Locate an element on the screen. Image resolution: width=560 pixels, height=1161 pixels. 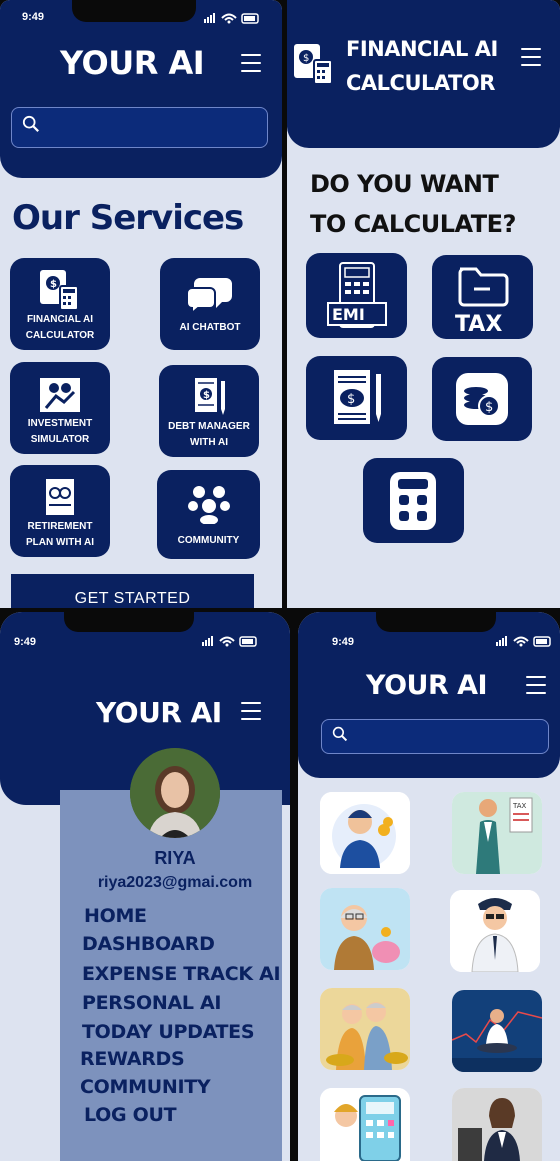
user-name: RIYA is located at coordinates (175, 858).